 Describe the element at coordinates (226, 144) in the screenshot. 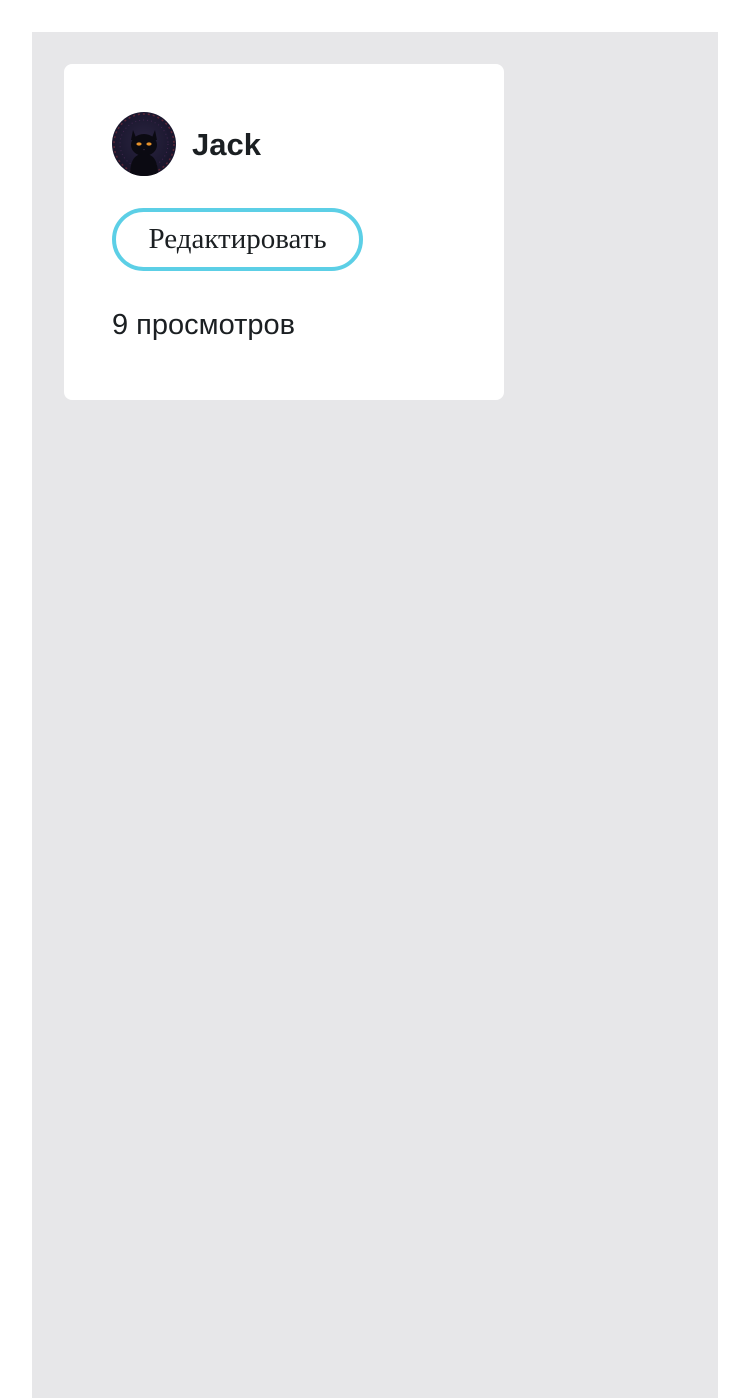

I see `username: Jack` at that location.